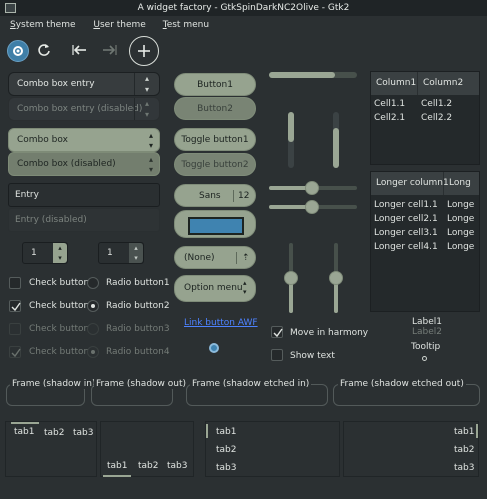 Image resolution: width=487 pixels, height=499 pixels. What do you see at coordinates (277, 355) in the screenshot?
I see `show-text-check` at bounding box center [277, 355].